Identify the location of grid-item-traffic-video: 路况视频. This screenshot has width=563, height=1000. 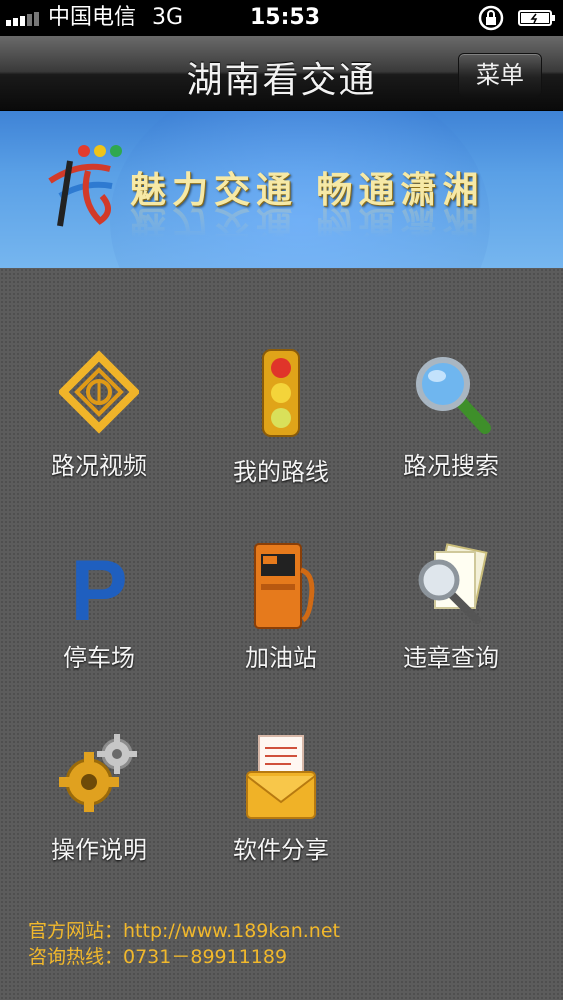
(99, 428).